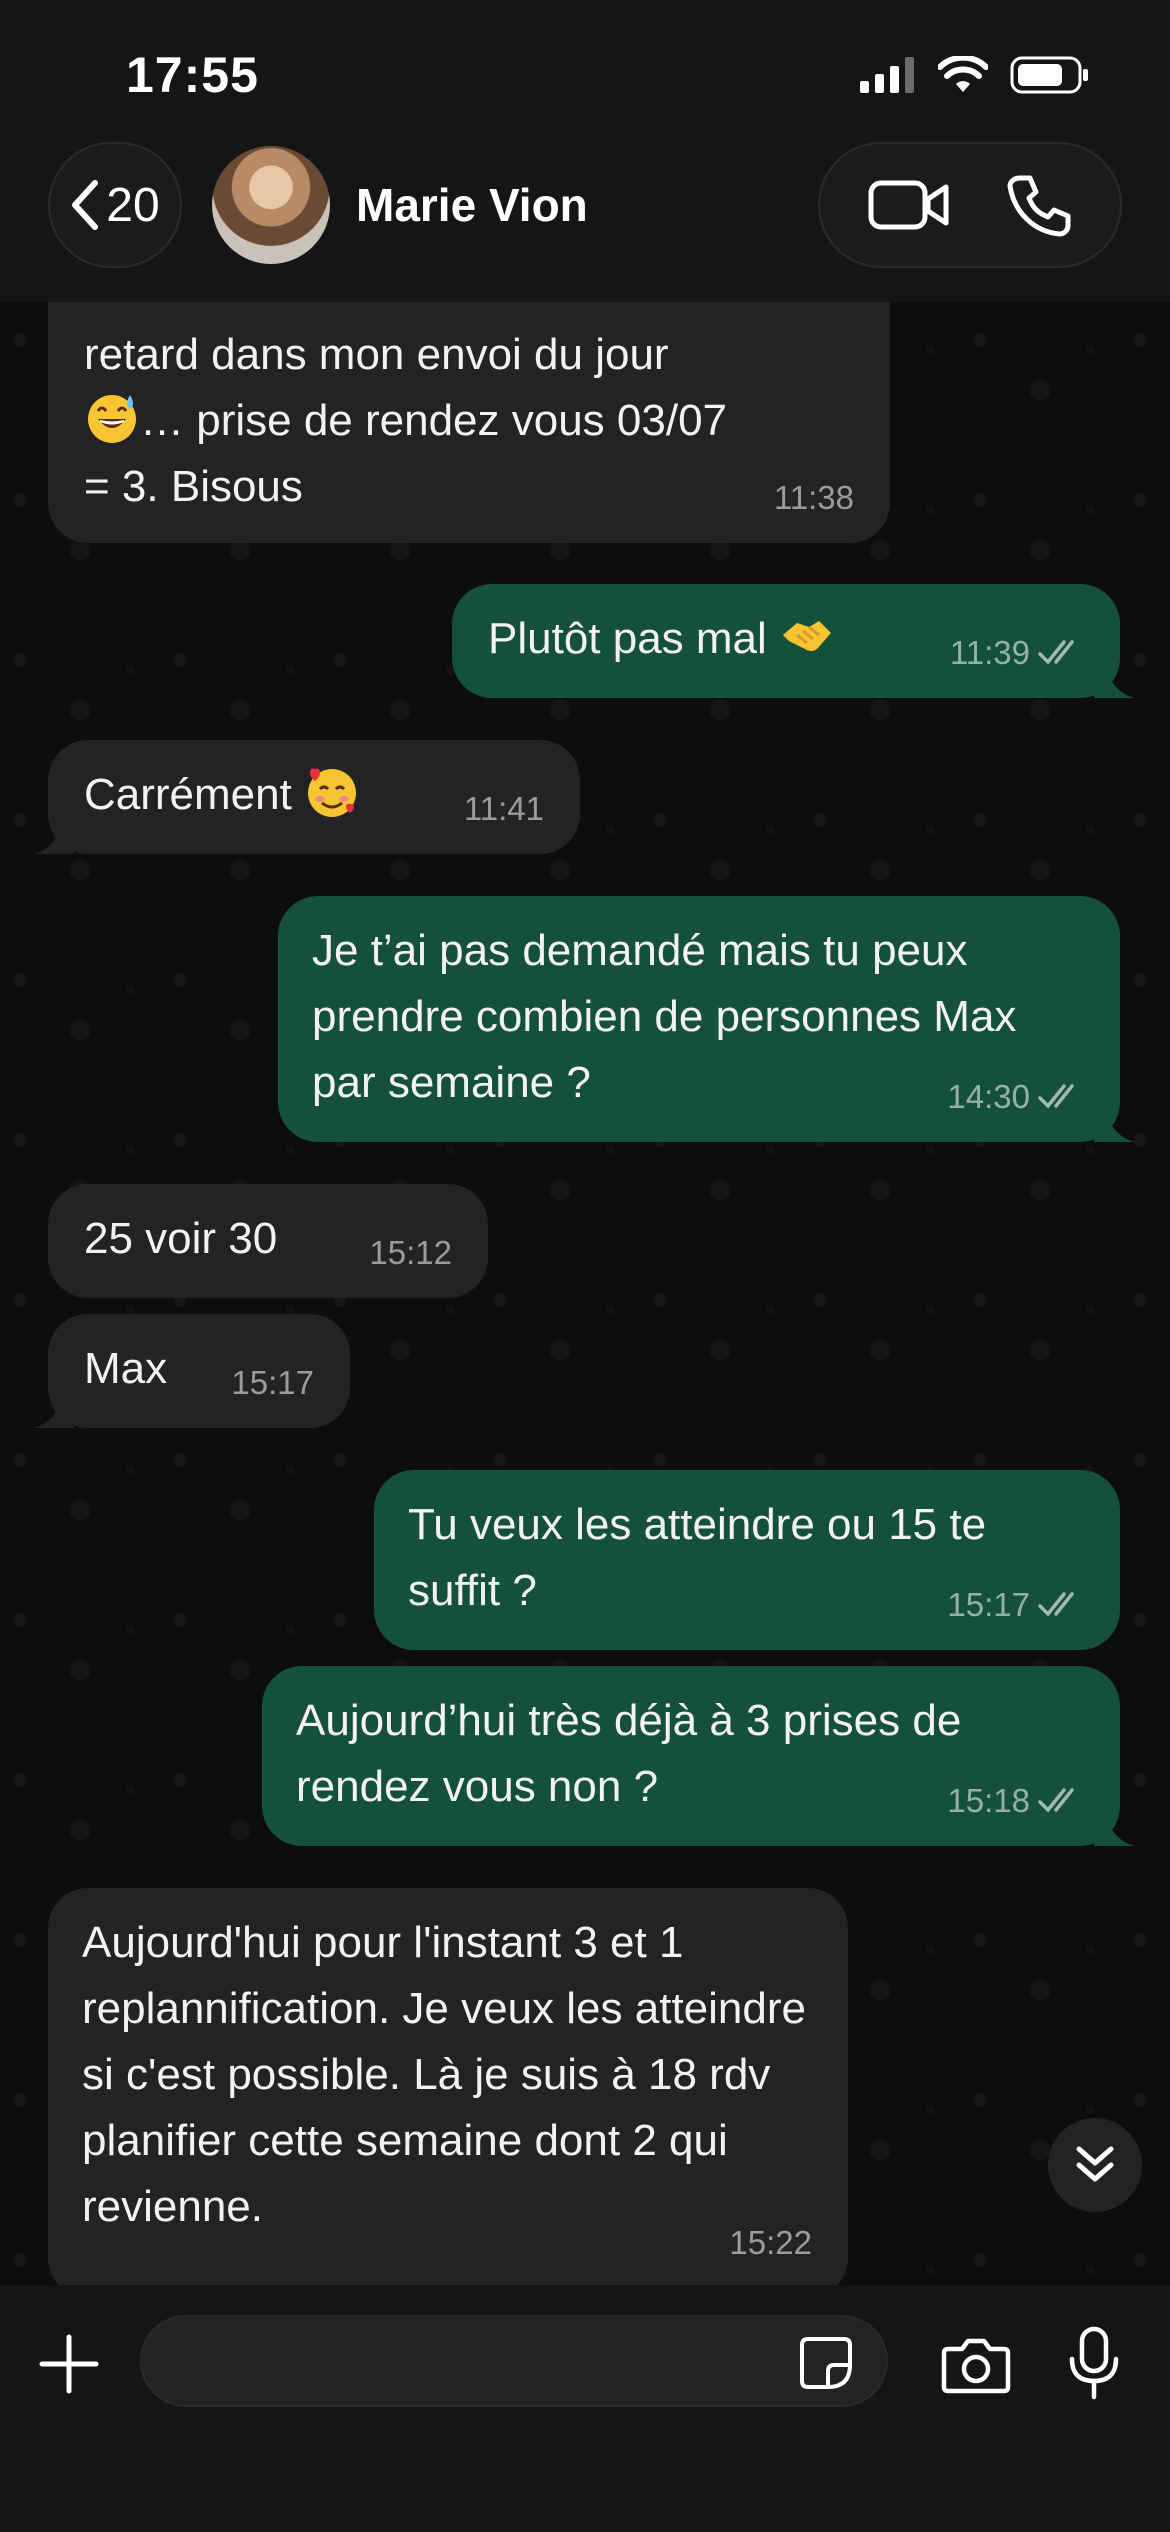 This screenshot has height=2532, width=1170. Describe the element at coordinates (989, 652) in the screenshot. I see `message-time: 11:39` at that location.